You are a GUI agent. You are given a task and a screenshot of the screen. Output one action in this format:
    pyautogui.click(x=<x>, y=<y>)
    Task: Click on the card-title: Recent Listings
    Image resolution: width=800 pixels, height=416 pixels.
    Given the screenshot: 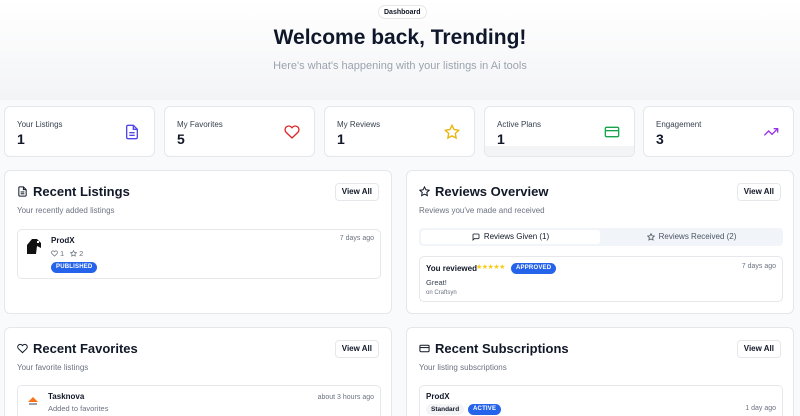 What is the action you would take?
    pyautogui.click(x=73, y=191)
    